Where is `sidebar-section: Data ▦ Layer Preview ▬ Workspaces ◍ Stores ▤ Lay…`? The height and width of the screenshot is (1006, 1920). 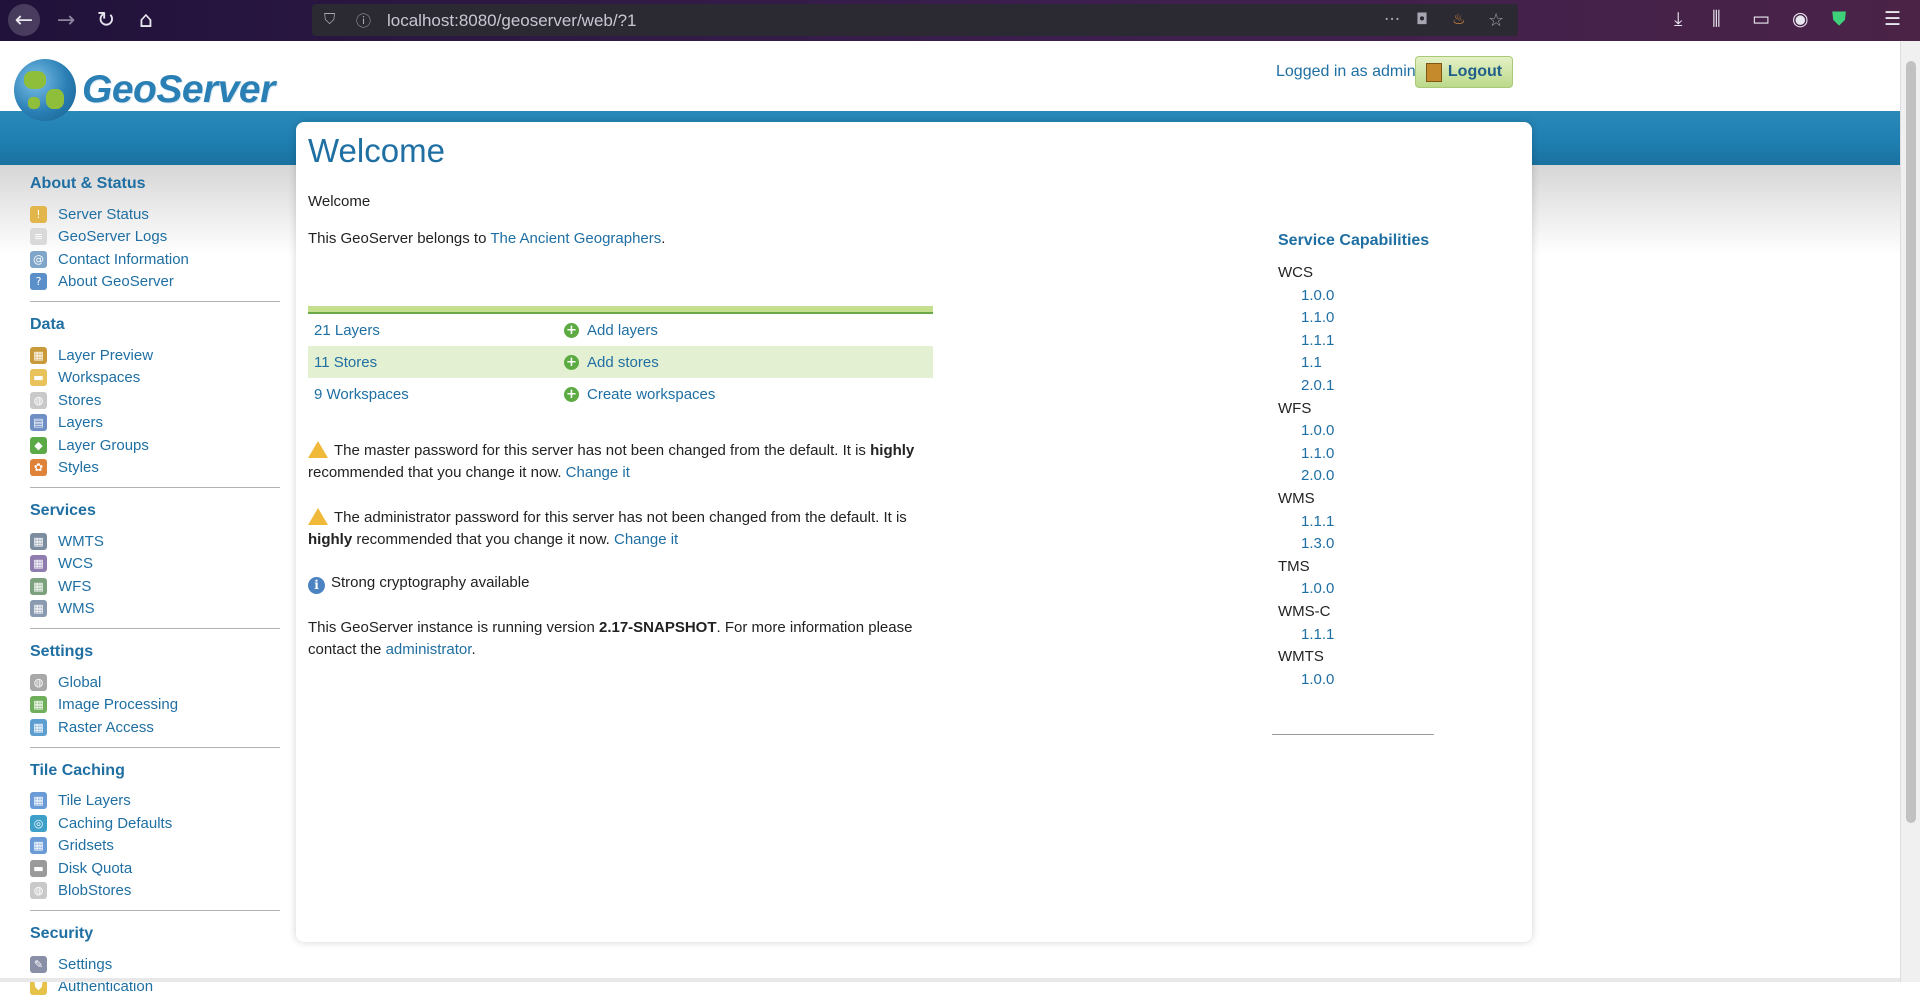 sidebar-section: Data ▦ Layer Preview ▬ Workspaces ◍ Stores ▤ Lay… is located at coordinates (155, 402).